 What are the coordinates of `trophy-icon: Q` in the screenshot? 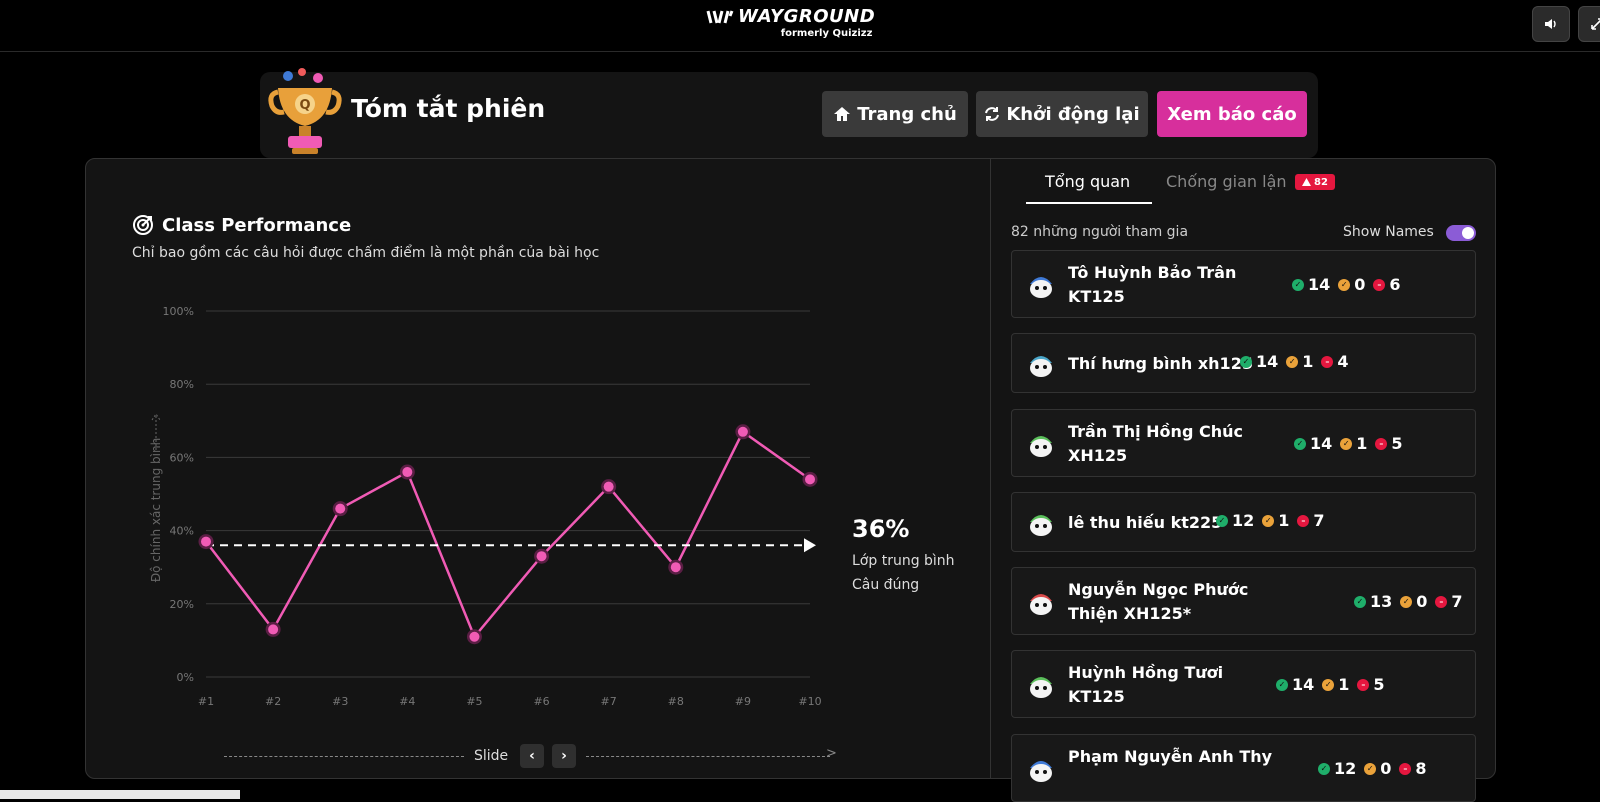 It's located at (305, 111).